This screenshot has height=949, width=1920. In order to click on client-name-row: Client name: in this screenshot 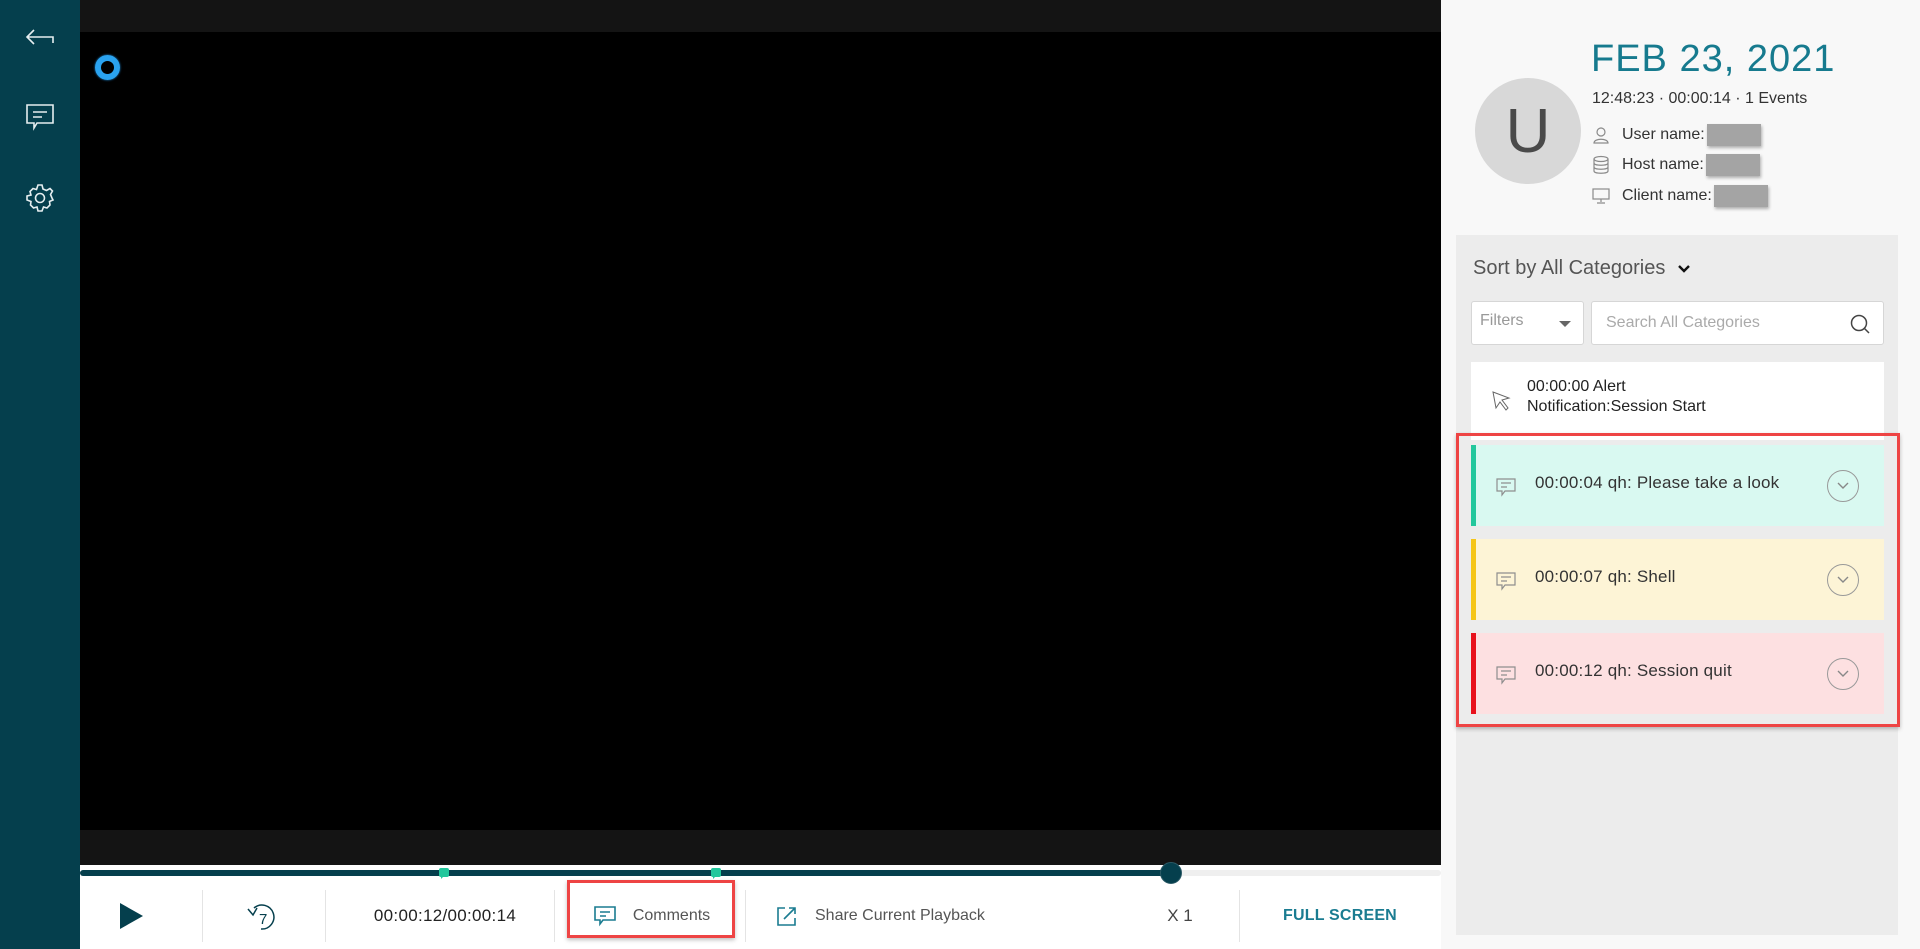, I will do `click(1680, 196)`.